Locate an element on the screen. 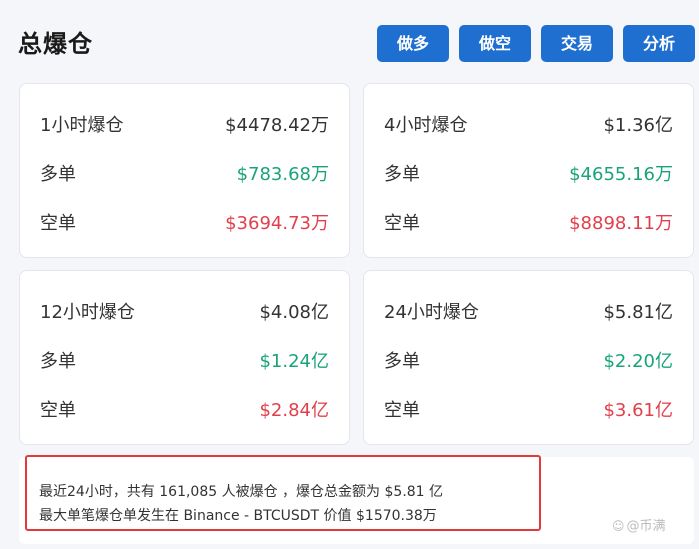 Image resolution: width=699 pixels, height=549 pixels. long-value: $2.20亿 is located at coordinates (638, 361).